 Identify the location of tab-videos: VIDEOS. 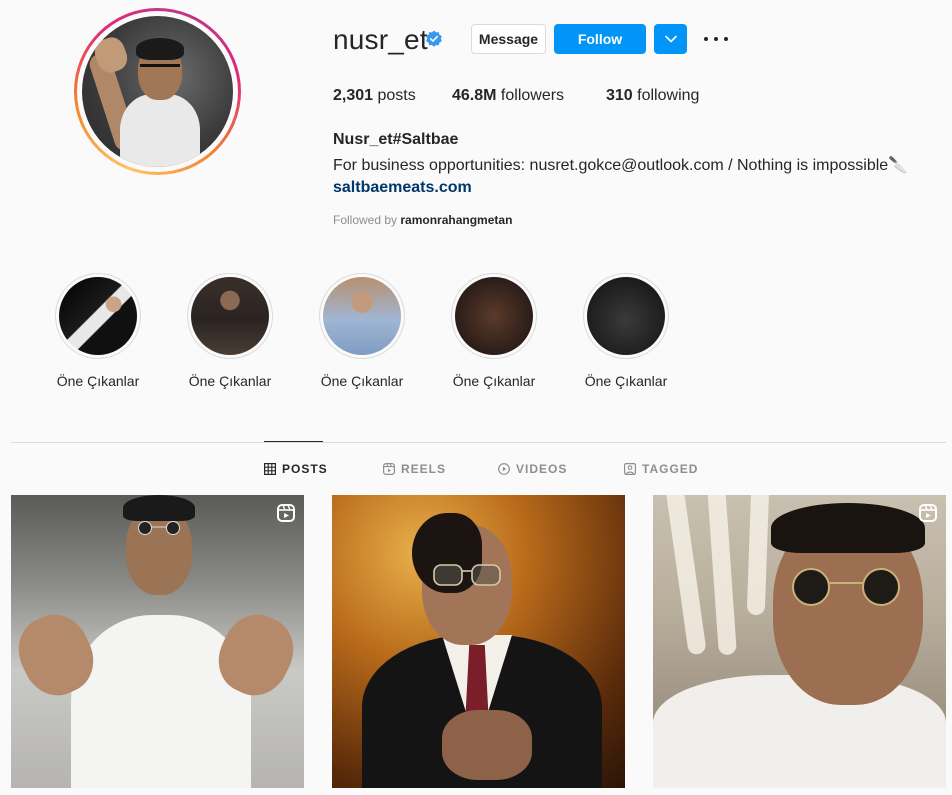
(532, 469).